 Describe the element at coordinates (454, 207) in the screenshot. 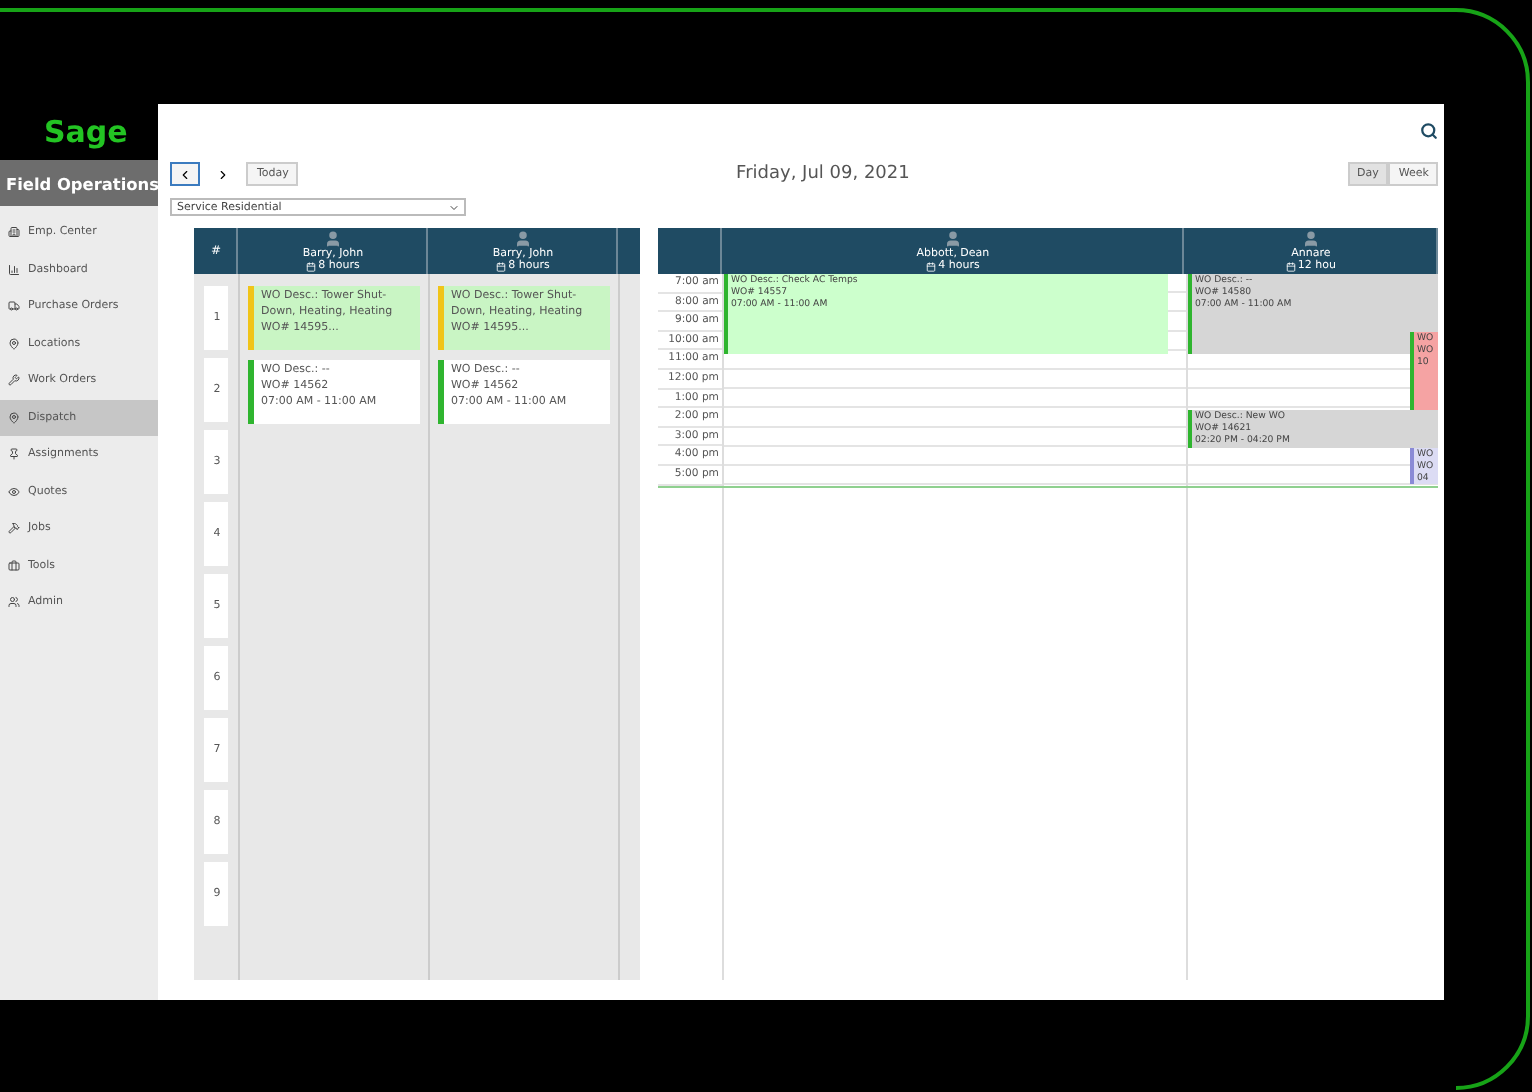

I see `chevron-icon` at that location.